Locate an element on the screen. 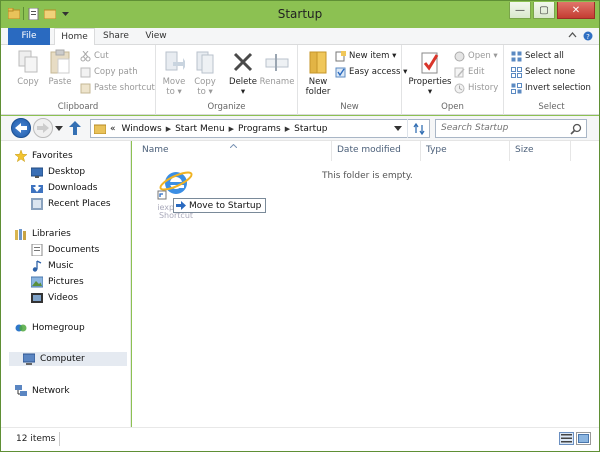 This screenshot has width=600, height=452. cut-button: Cut is located at coordinates (94, 56).